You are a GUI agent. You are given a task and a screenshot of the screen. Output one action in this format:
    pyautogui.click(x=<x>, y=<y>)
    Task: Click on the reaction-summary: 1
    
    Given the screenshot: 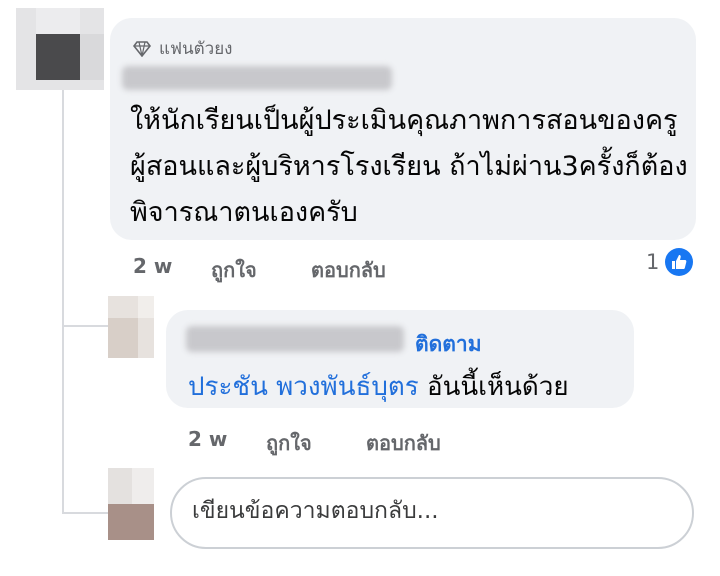 What is the action you would take?
    pyautogui.click(x=670, y=262)
    